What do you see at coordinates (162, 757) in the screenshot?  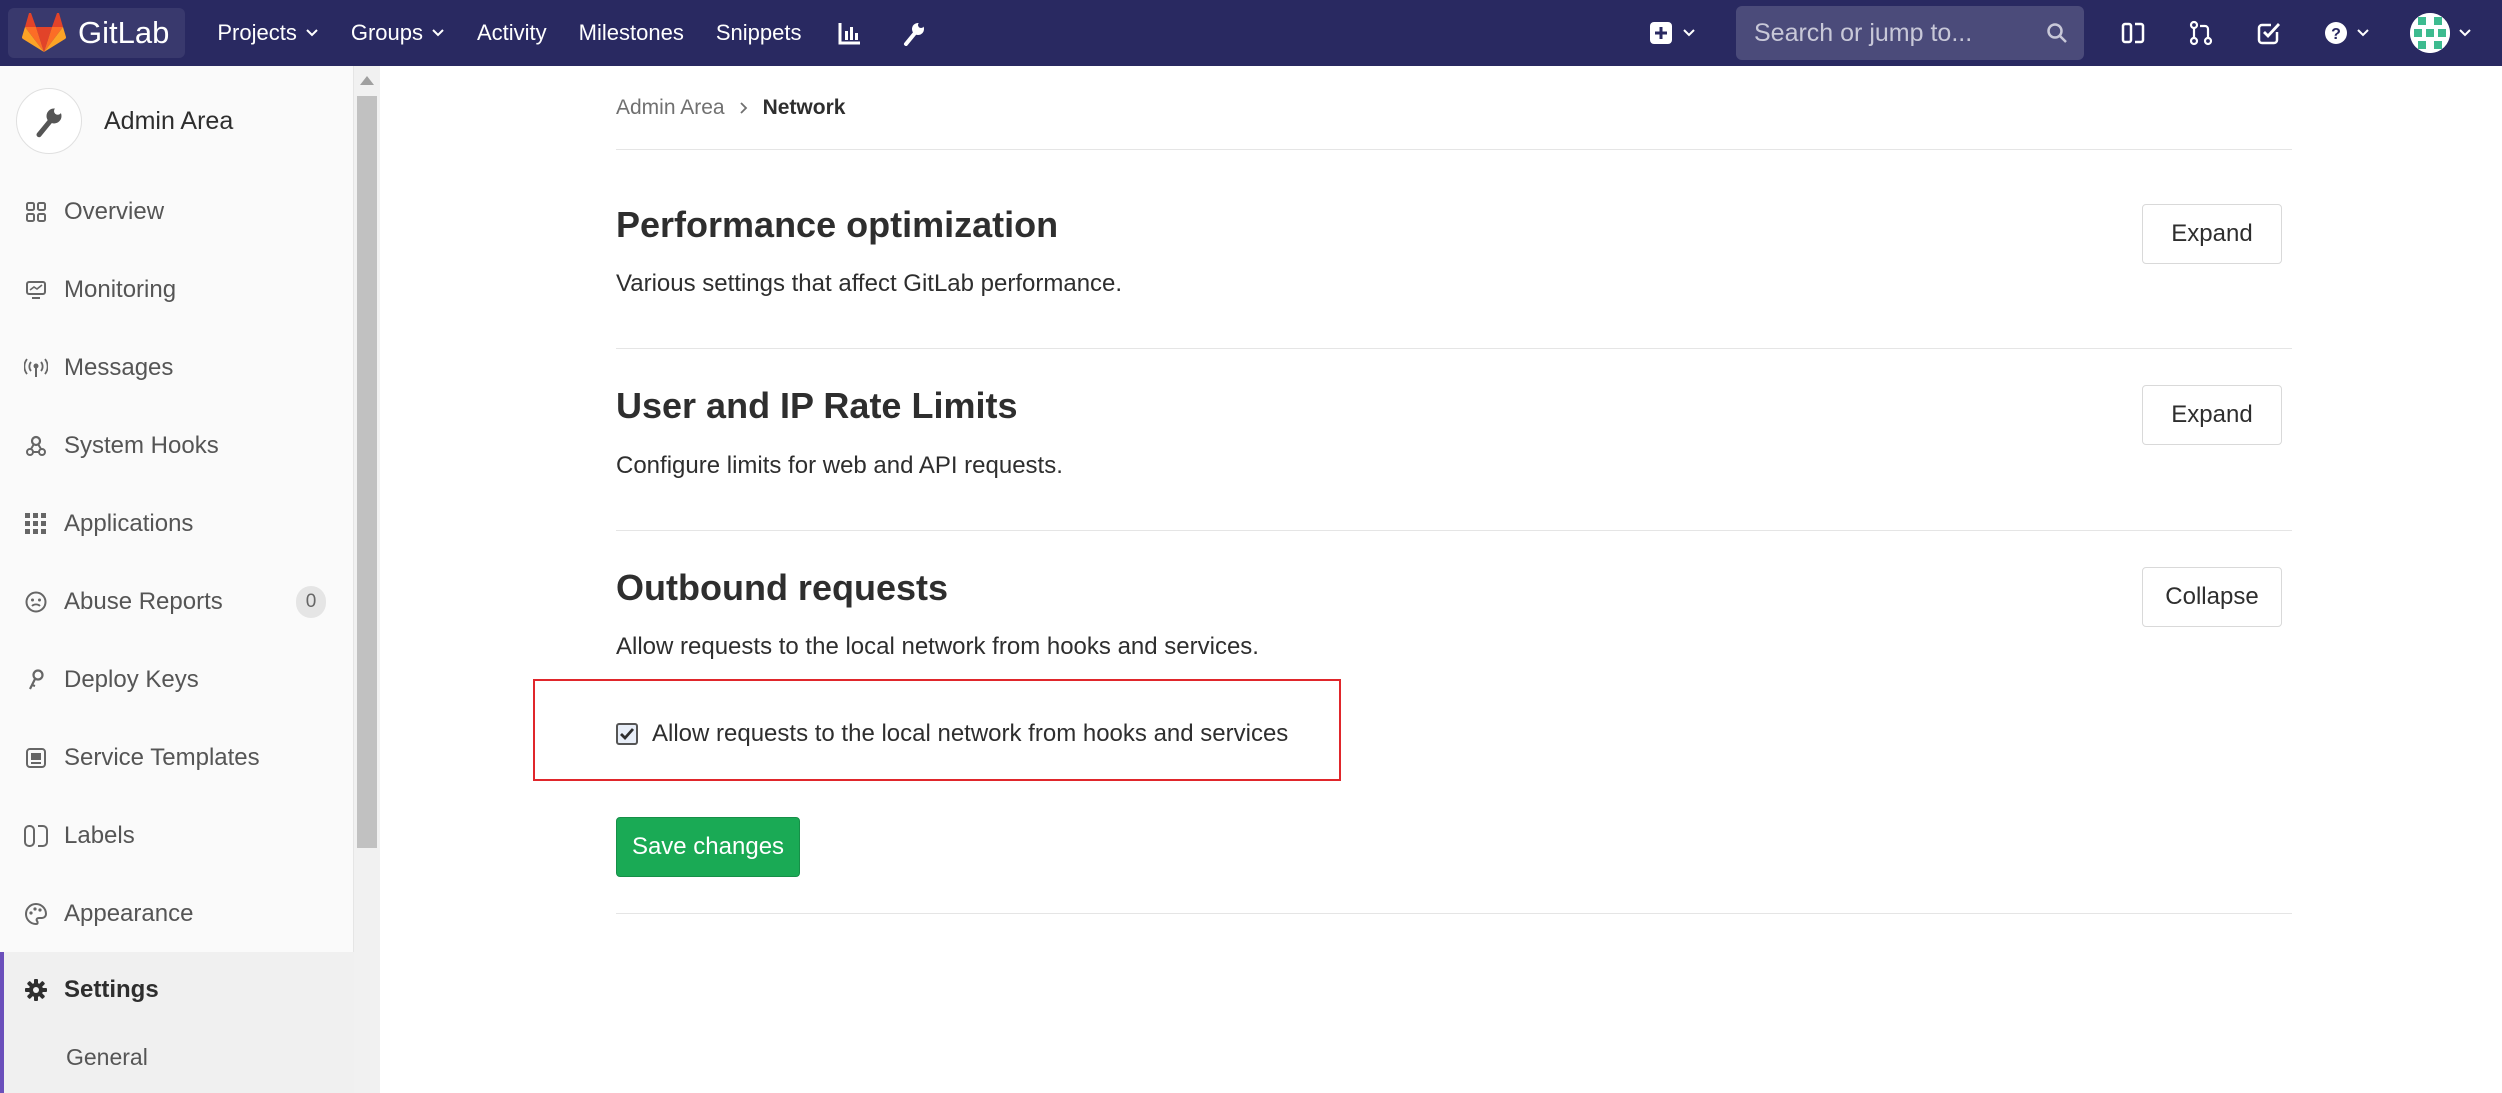 I see `sidebar-item-label: Service Templates` at bounding box center [162, 757].